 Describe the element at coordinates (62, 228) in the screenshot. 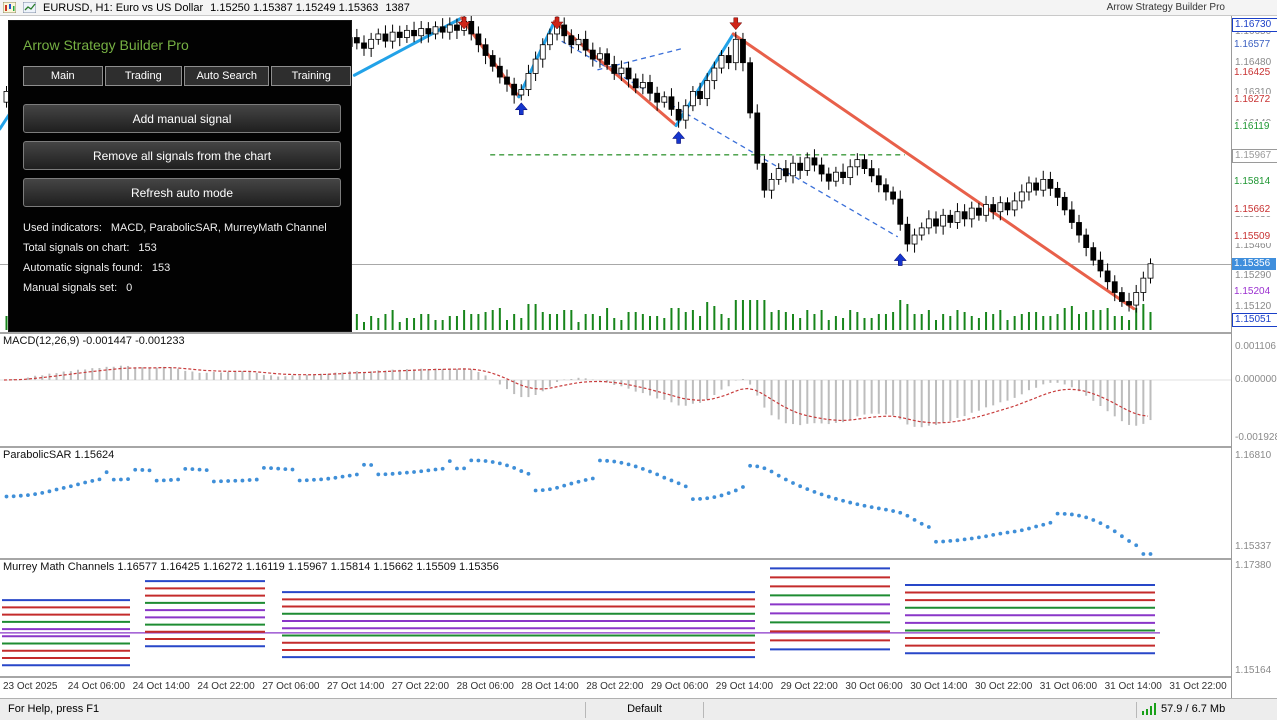

I see `info-label: Used indicators:` at that location.